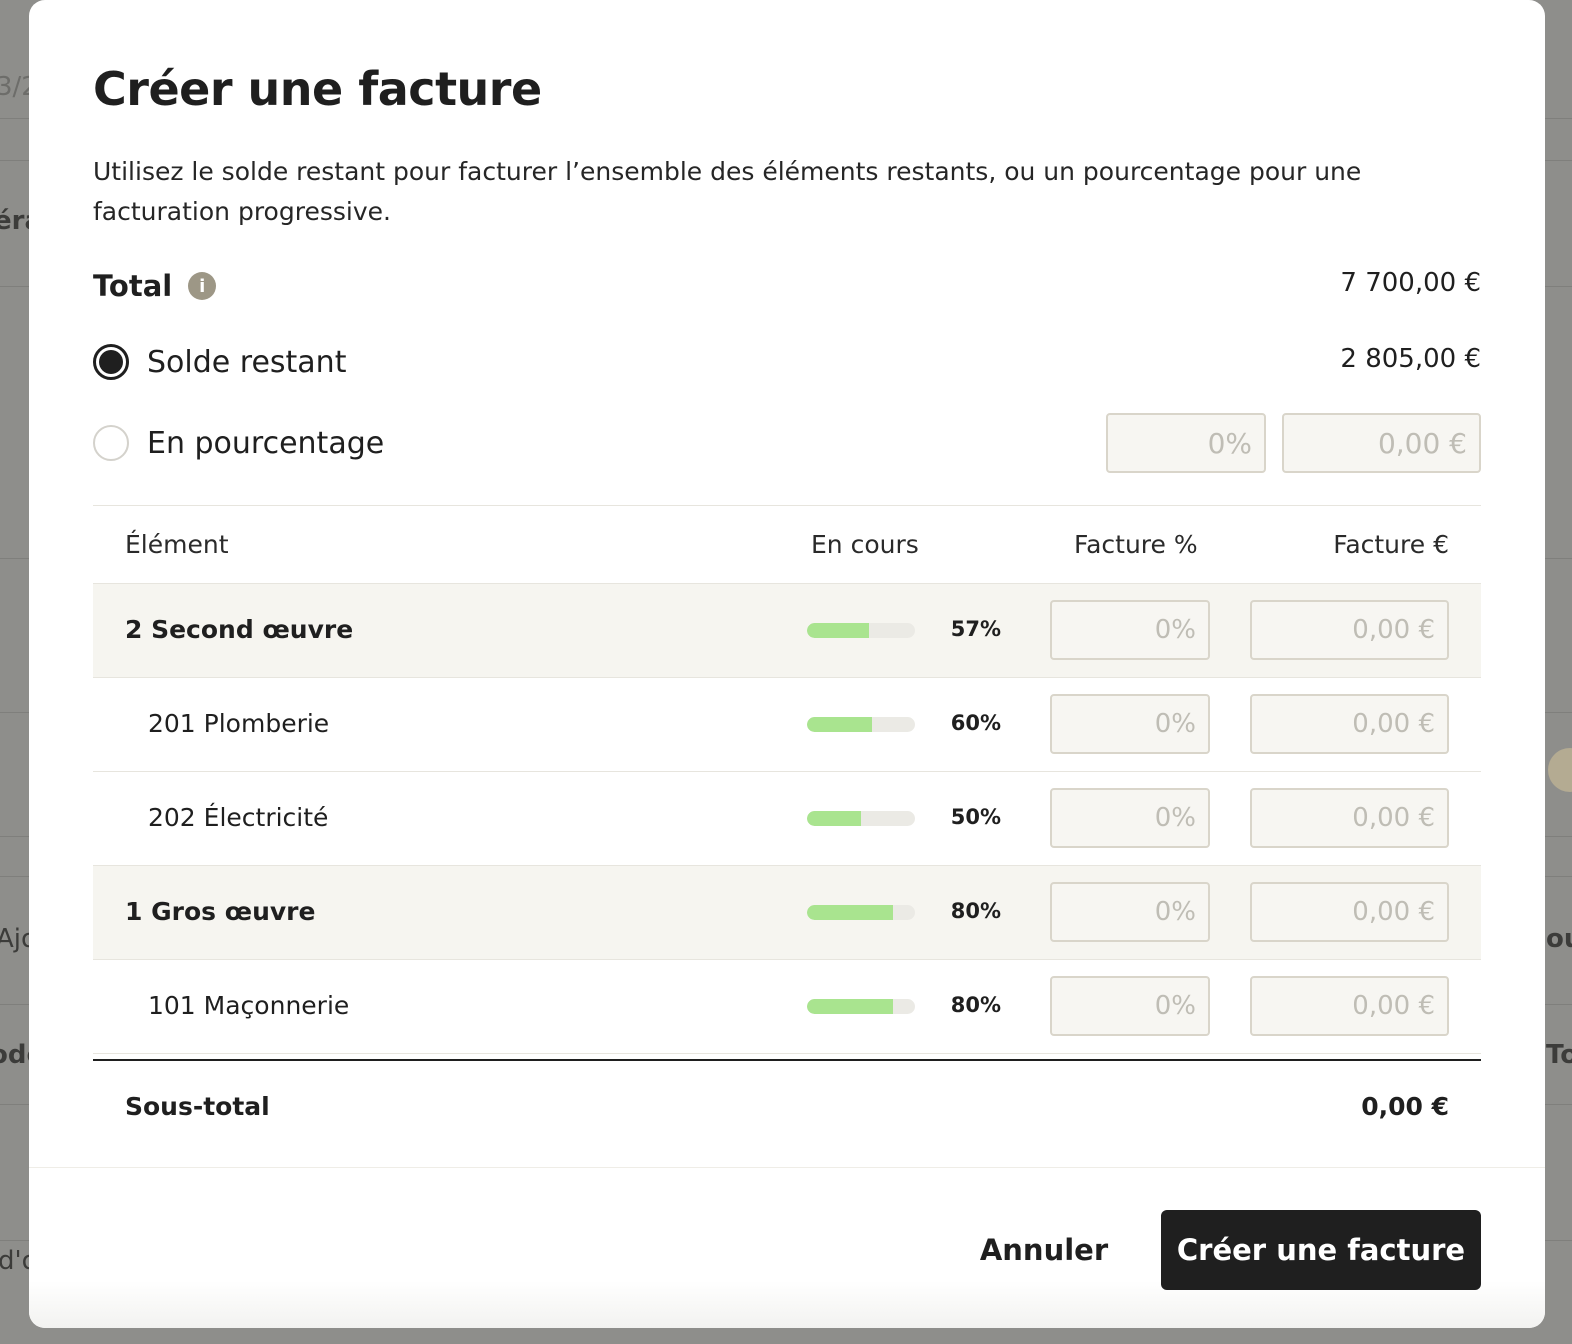 The image size is (1572, 1344). What do you see at coordinates (1559, 939) in the screenshot?
I see `bg-text-fragment: ou` at bounding box center [1559, 939].